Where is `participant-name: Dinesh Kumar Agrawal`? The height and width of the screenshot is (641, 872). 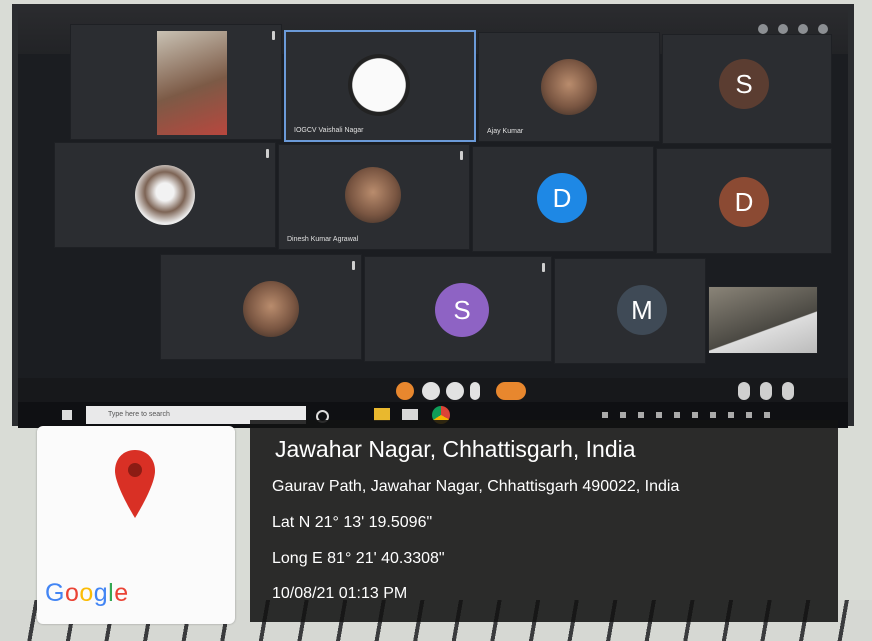 participant-name: Dinesh Kumar Agrawal is located at coordinates (323, 239).